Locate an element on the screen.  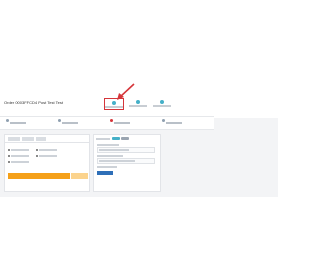
side-action-button is located at coordinates (105, 173).